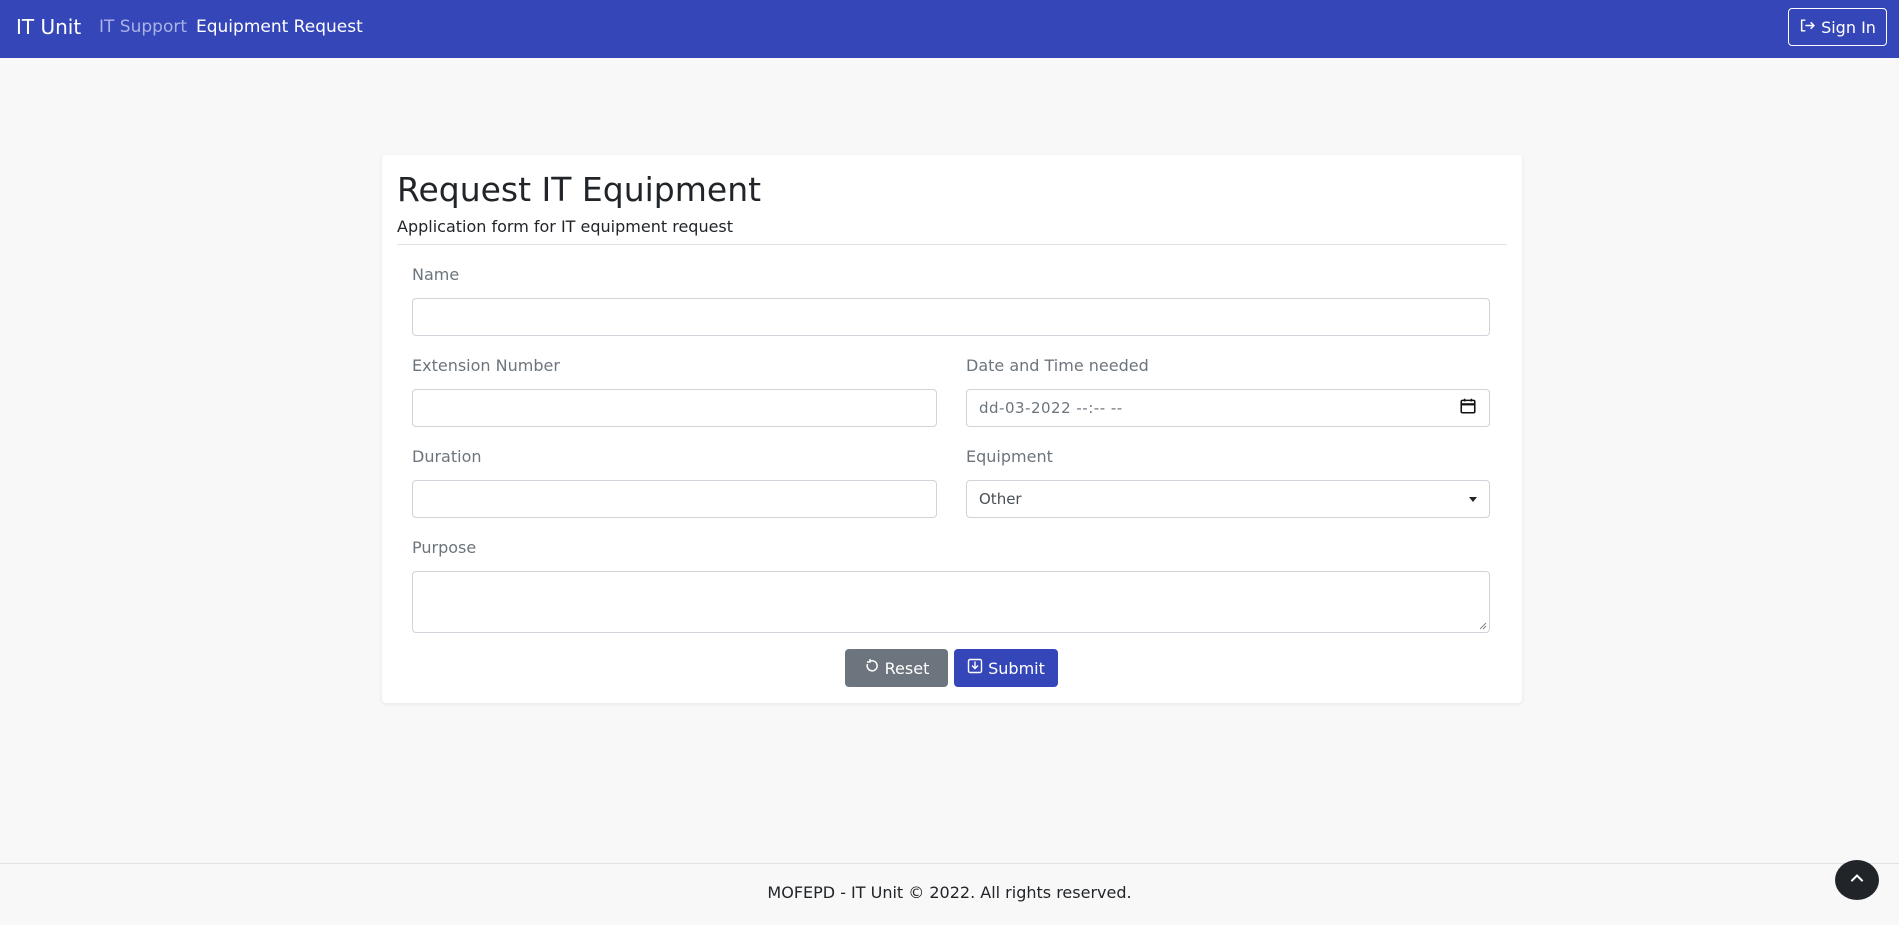 The image size is (1899, 925). I want to click on datetime-input: dd-03-2022 --:-- --, so click(1228, 408).